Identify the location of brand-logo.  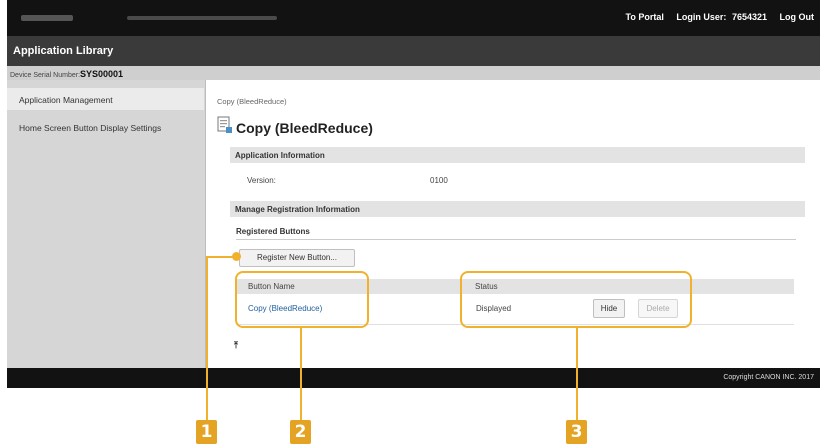
(47, 18).